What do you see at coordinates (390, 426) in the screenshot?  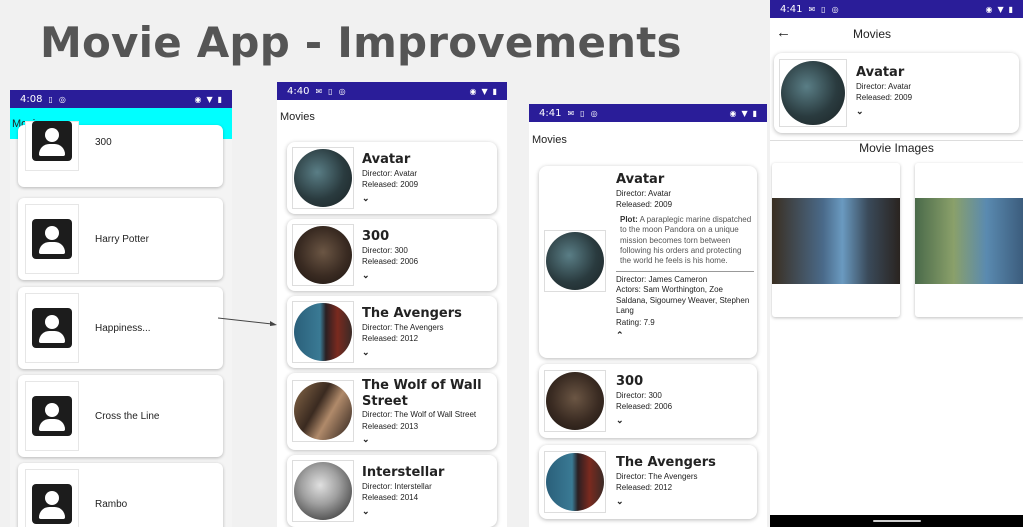 I see `movie-released: Released: 2013` at bounding box center [390, 426].